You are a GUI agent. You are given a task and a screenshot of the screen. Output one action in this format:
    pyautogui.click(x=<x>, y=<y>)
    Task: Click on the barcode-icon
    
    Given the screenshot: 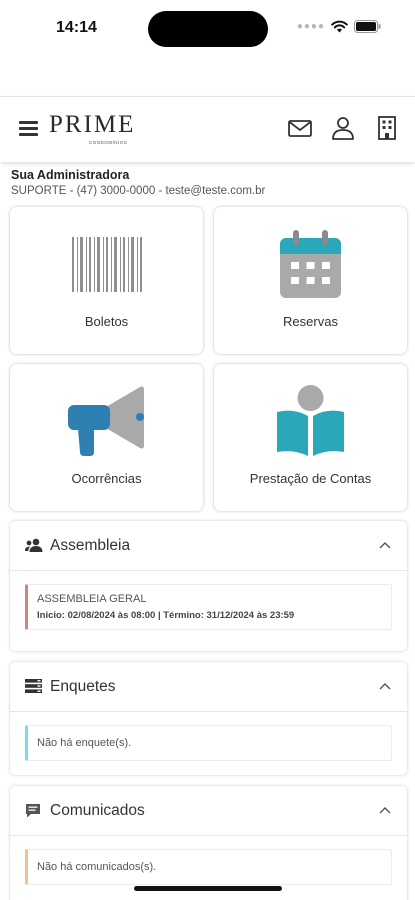 What is the action you would take?
    pyautogui.click(x=107, y=264)
    